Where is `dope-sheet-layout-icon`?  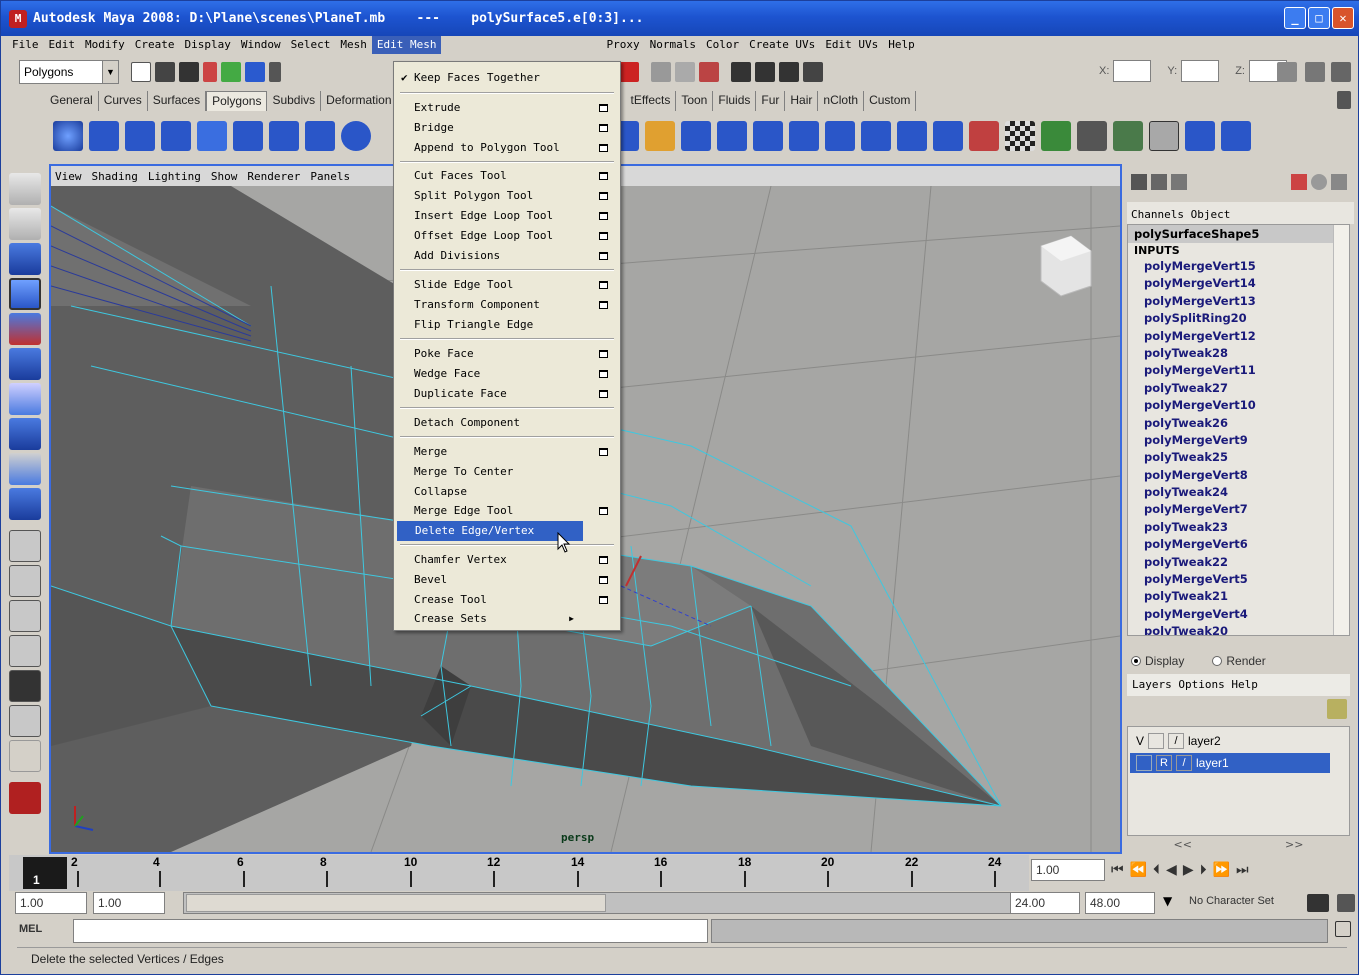
dope-sheet-layout-icon is located at coordinates (25, 721).